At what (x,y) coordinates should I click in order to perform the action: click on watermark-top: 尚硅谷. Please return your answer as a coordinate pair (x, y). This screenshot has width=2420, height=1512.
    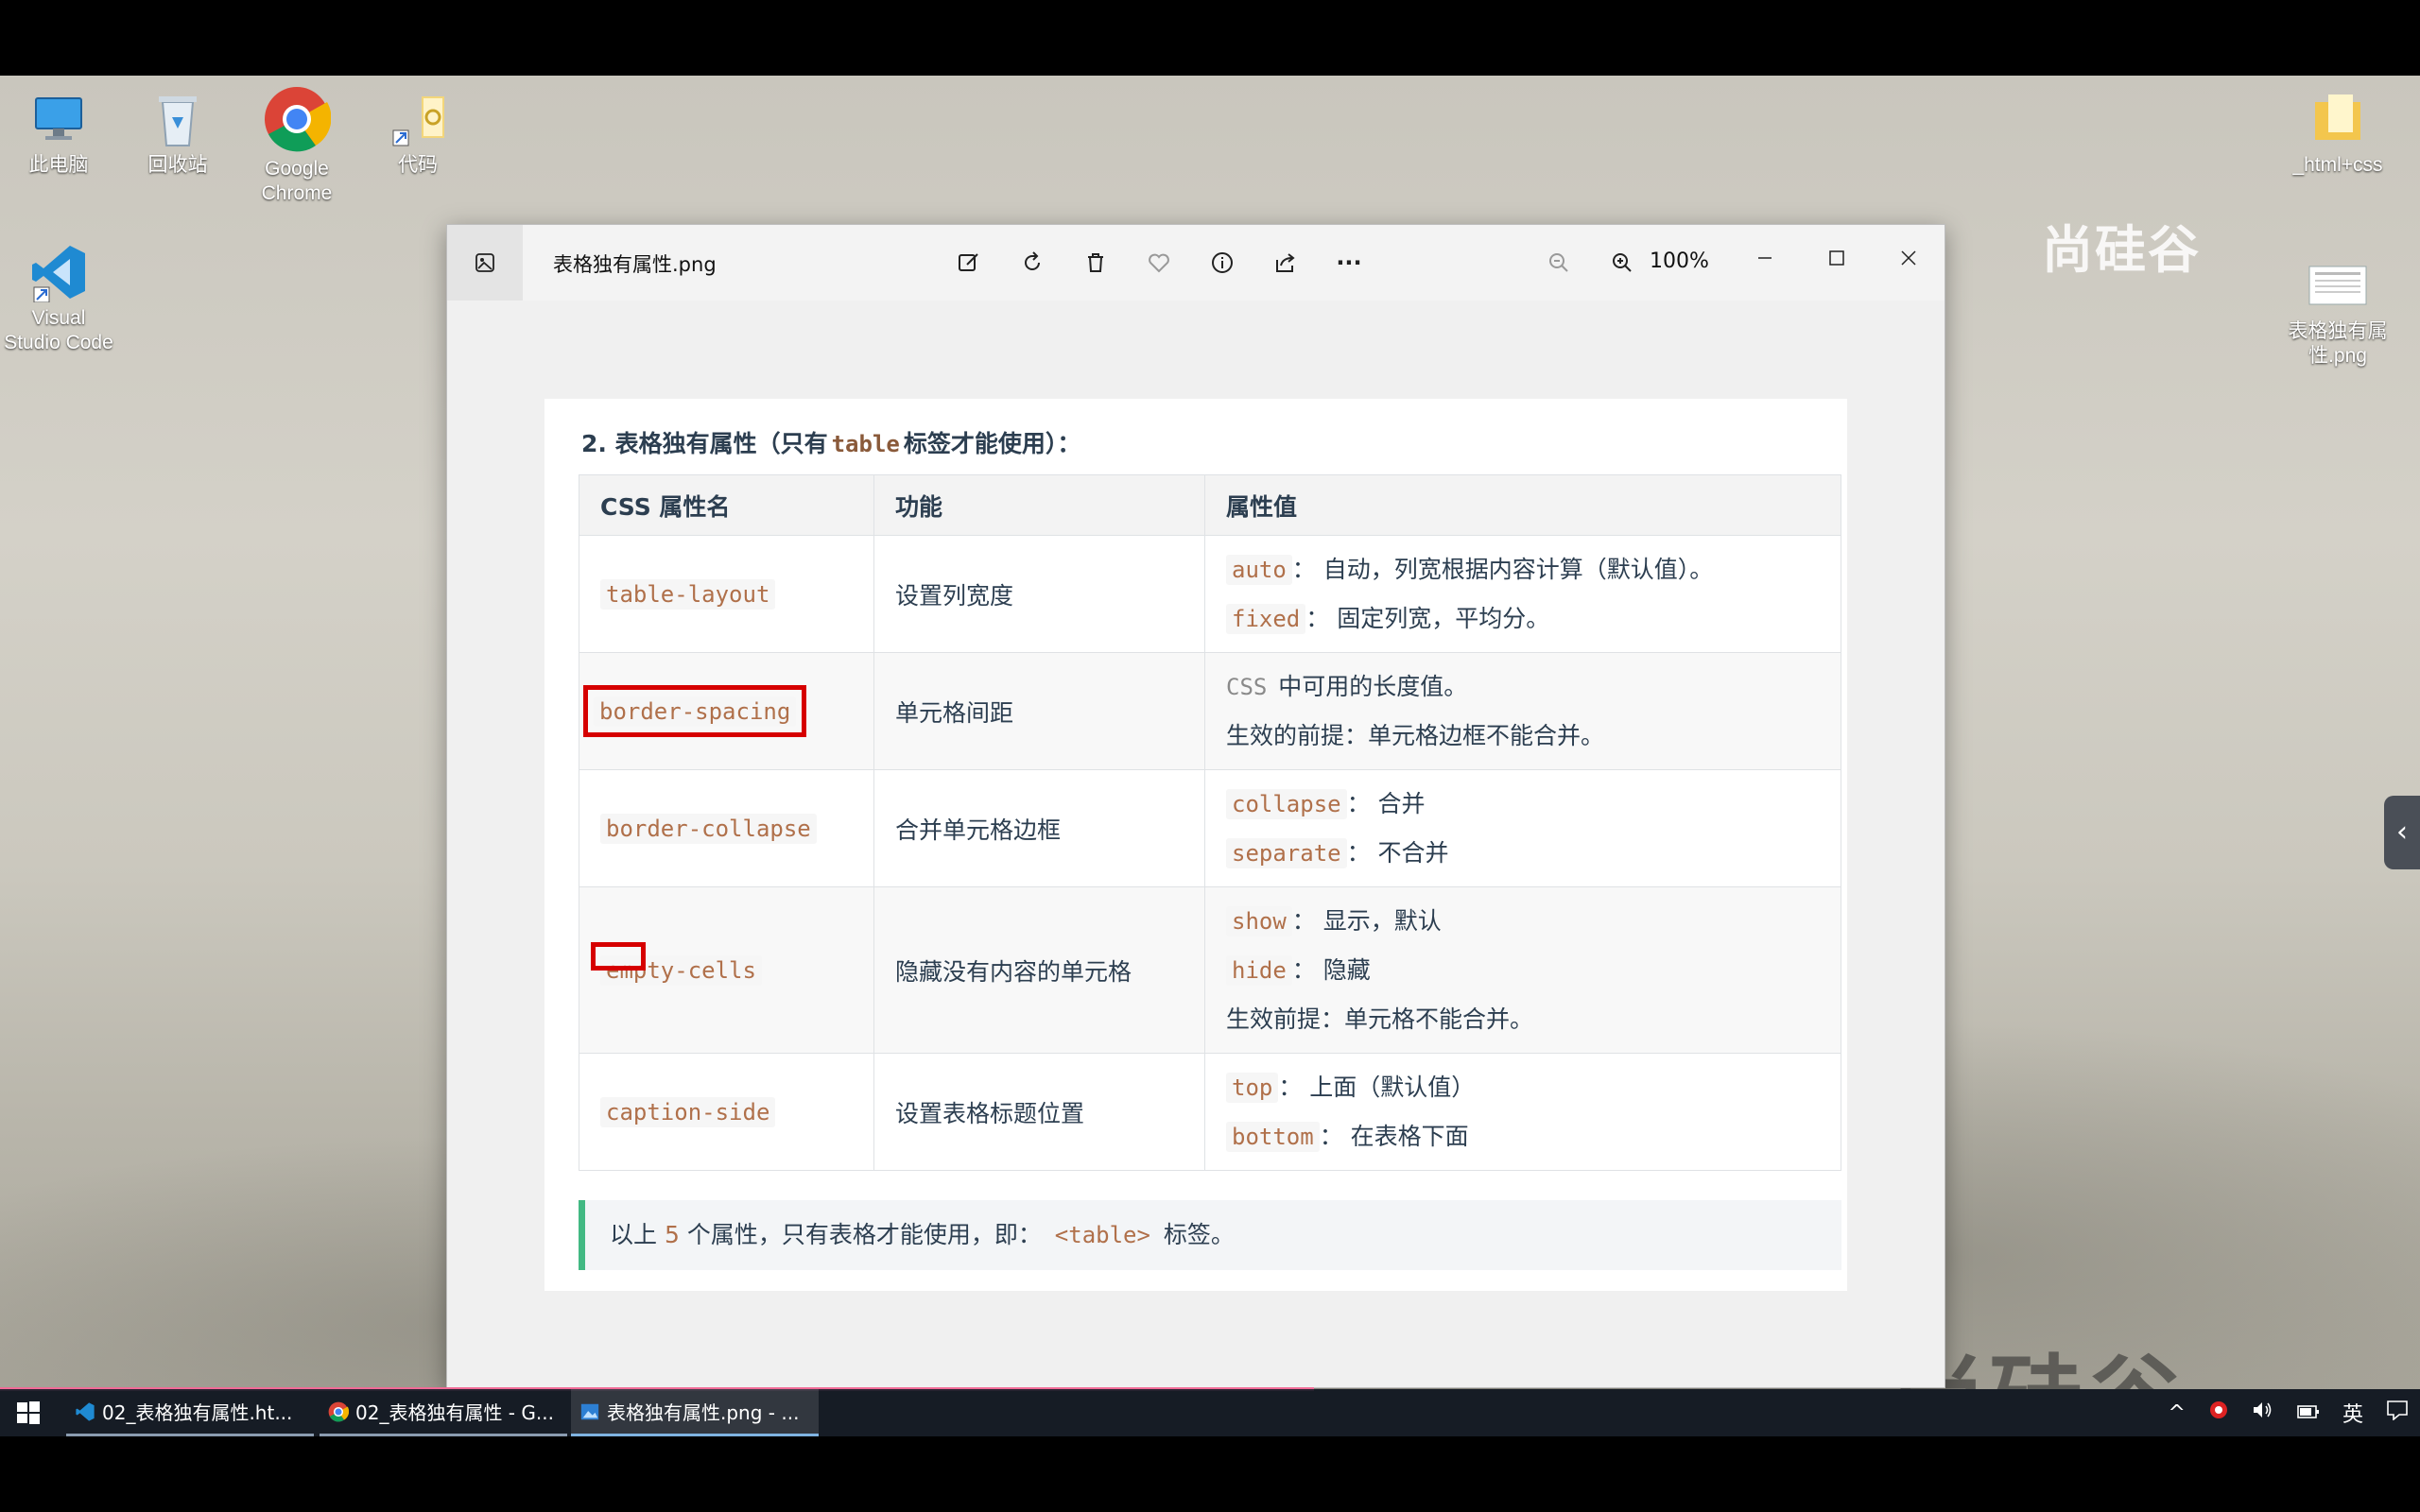
    Looking at the image, I should click on (2121, 250).